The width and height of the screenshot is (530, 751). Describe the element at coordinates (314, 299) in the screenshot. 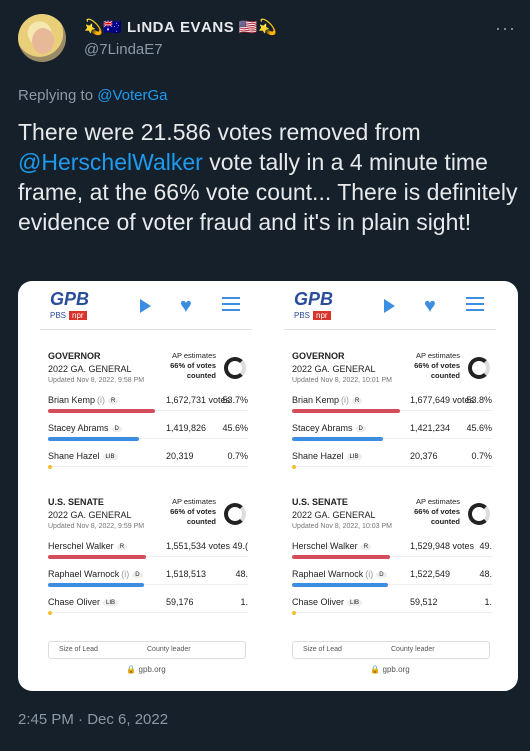

I see `gpb-logo: GPB` at that location.